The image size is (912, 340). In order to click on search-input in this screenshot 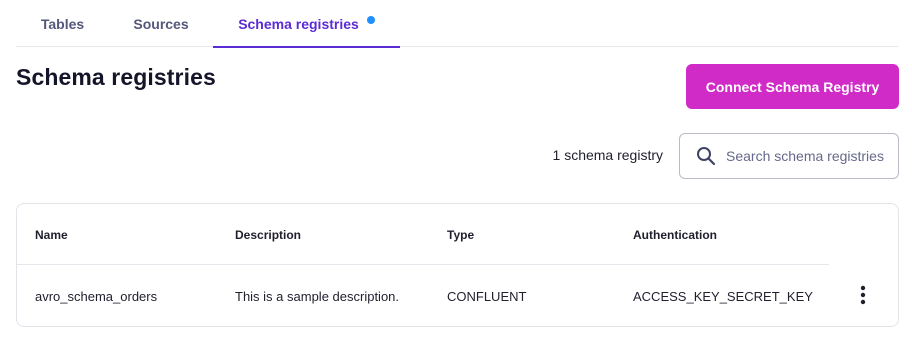, I will do `click(811, 156)`.